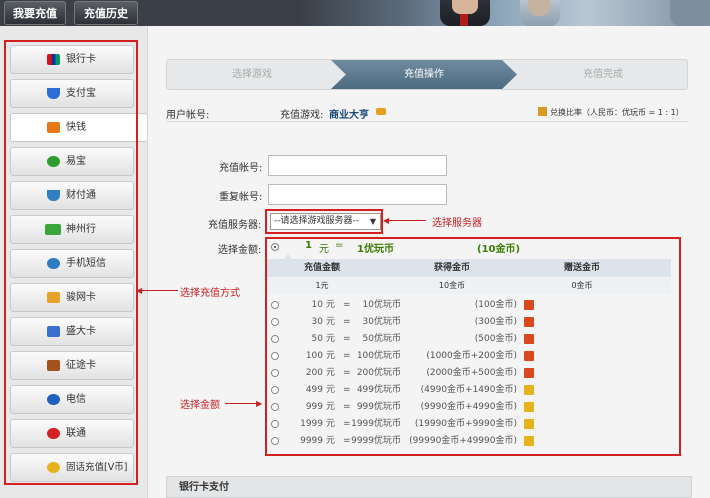 The image size is (710, 498). I want to click on exchange-rate: 兑换比率（人民币：优玩币 = 1 : 1）, so click(617, 112).